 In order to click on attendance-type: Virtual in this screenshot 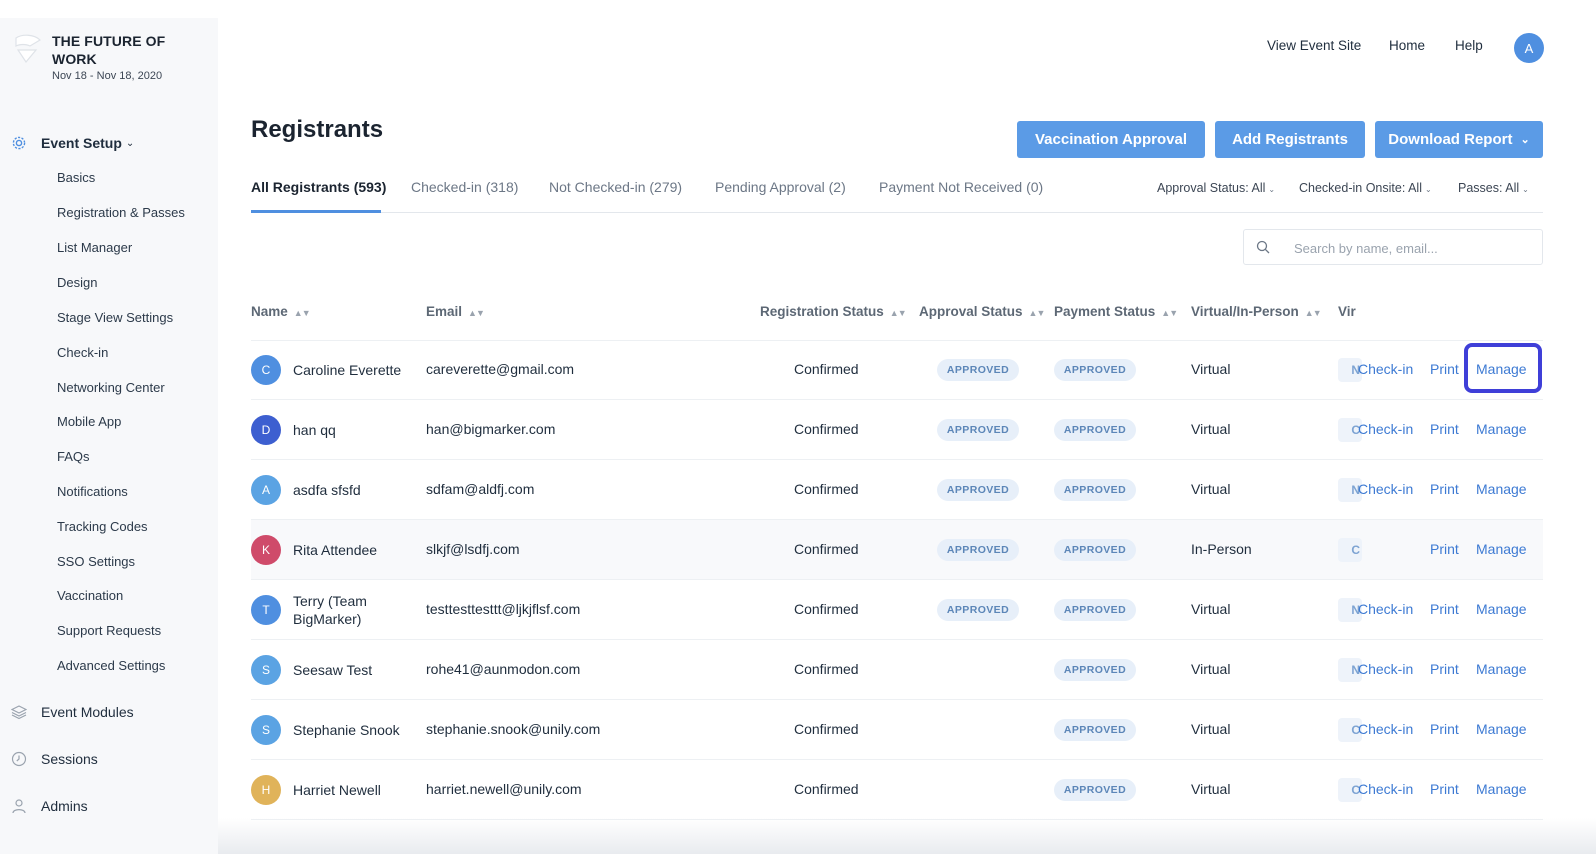, I will do `click(1211, 789)`.